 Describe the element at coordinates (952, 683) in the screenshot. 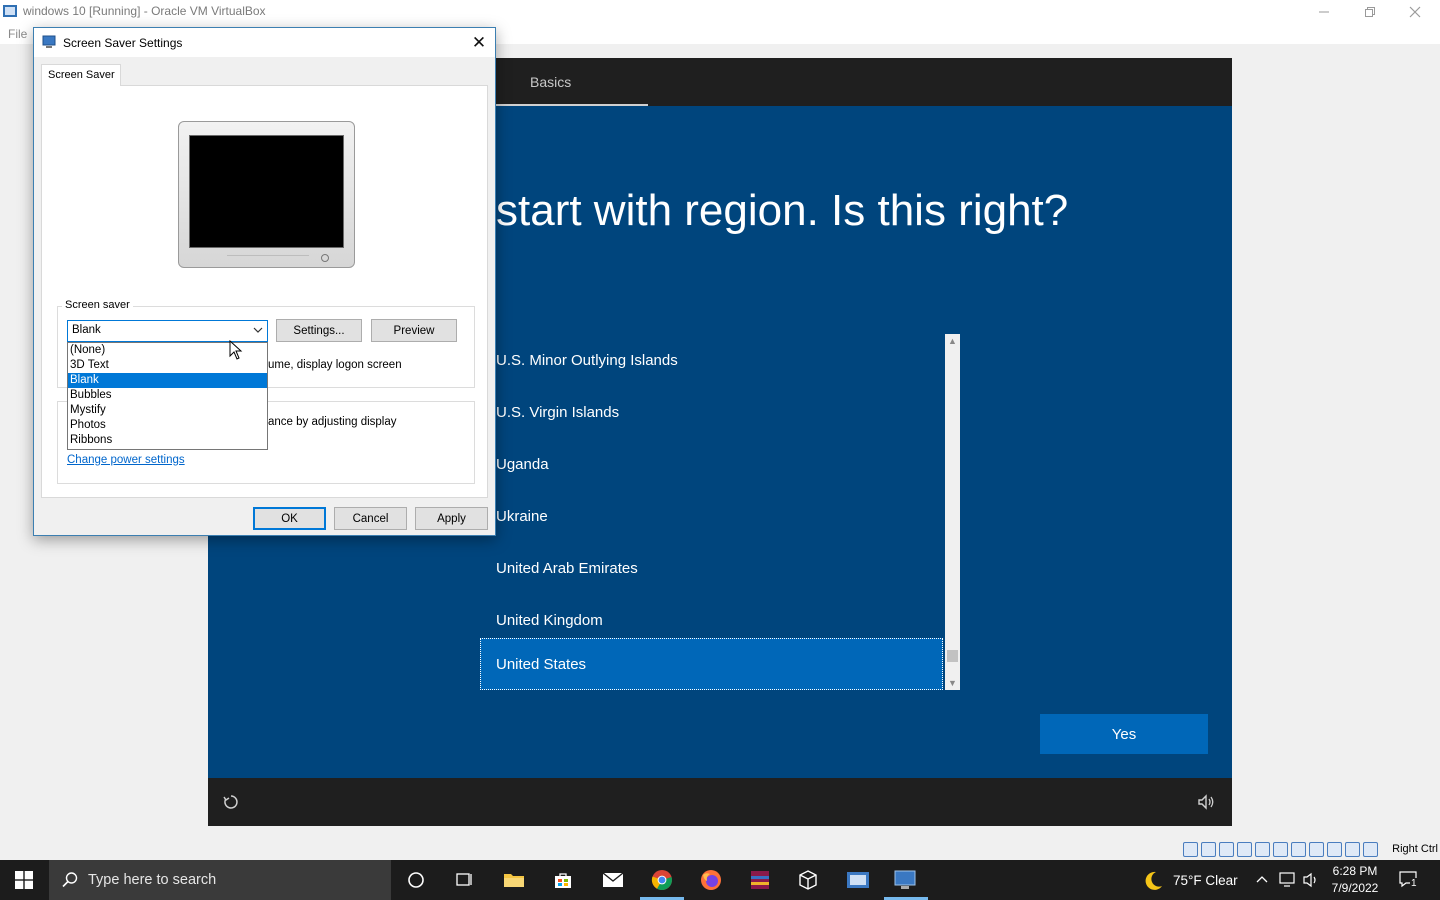

I see `scroll-down-icon: ▼` at that location.